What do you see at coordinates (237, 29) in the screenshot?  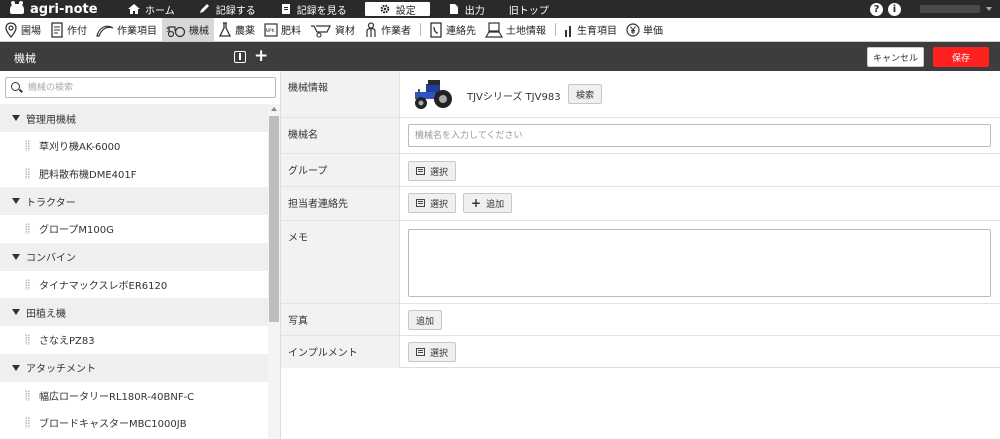 I see `cat-pesticides: 農薬` at bounding box center [237, 29].